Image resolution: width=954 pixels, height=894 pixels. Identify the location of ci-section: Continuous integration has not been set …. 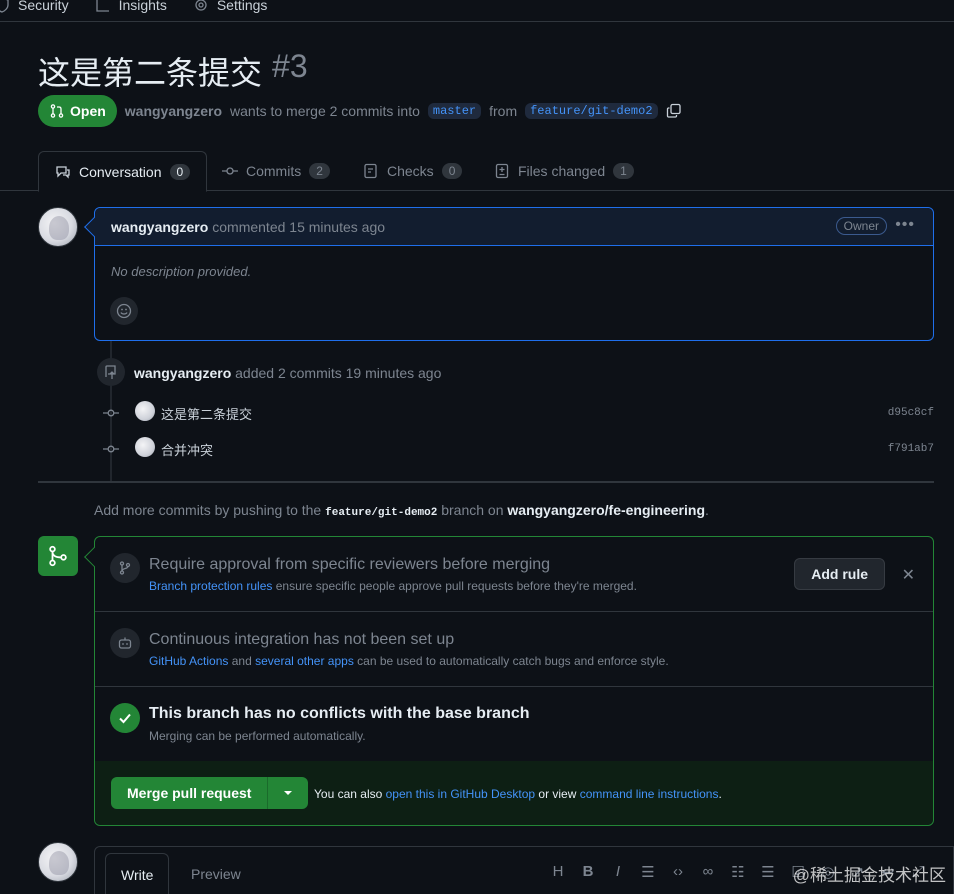
(514, 649).